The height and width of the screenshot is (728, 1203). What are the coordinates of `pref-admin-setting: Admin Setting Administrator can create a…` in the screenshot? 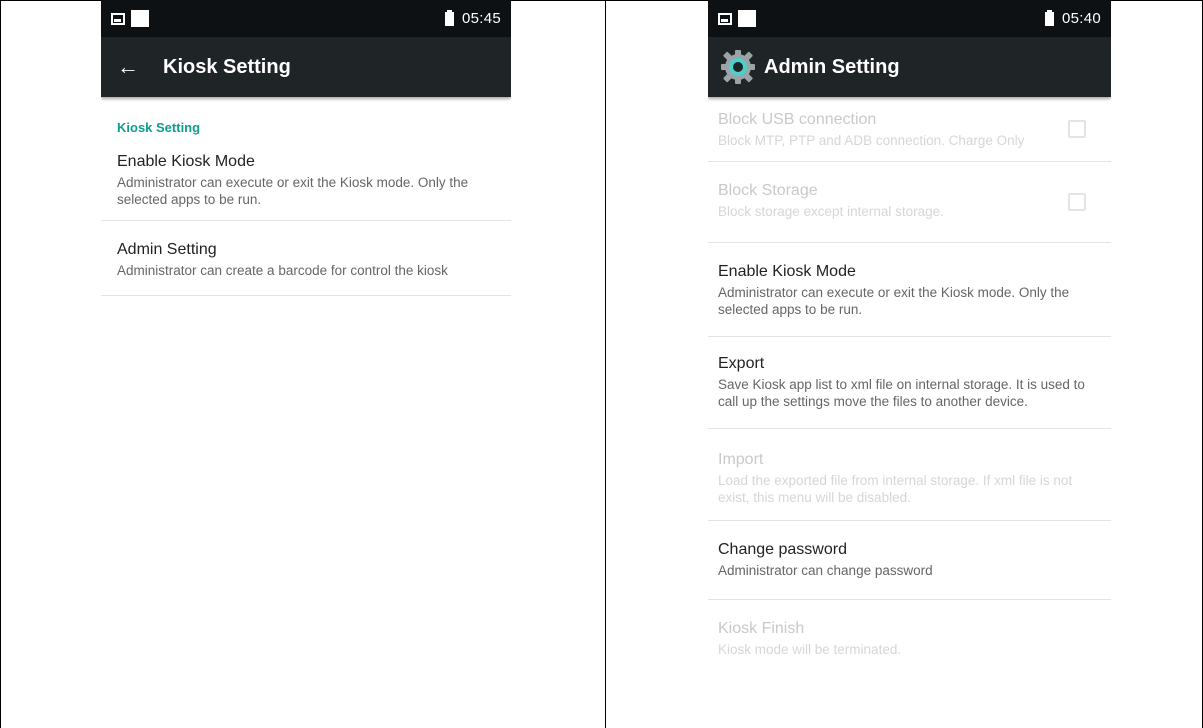 It's located at (306, 258).